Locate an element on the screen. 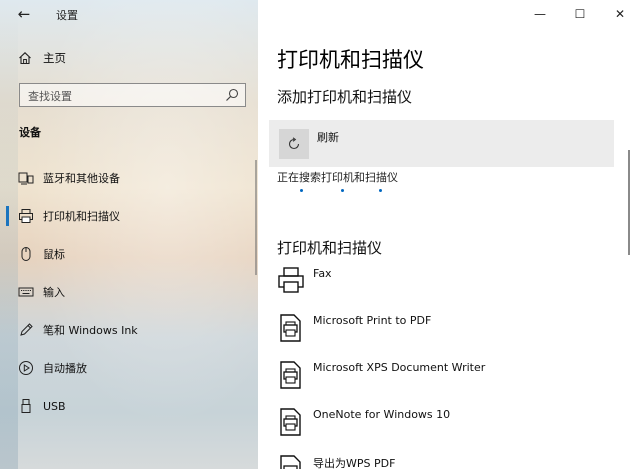  back-arrow-icon: ← is located at coordinates (24, 14).